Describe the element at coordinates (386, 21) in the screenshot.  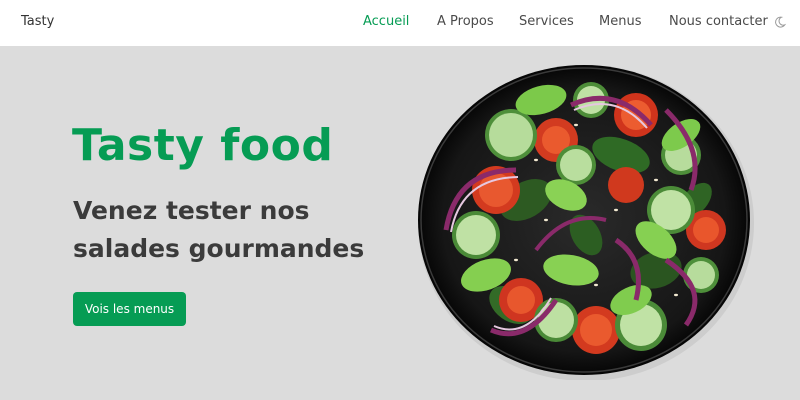
I see `nav-link-accueil: Accueil` at that location.